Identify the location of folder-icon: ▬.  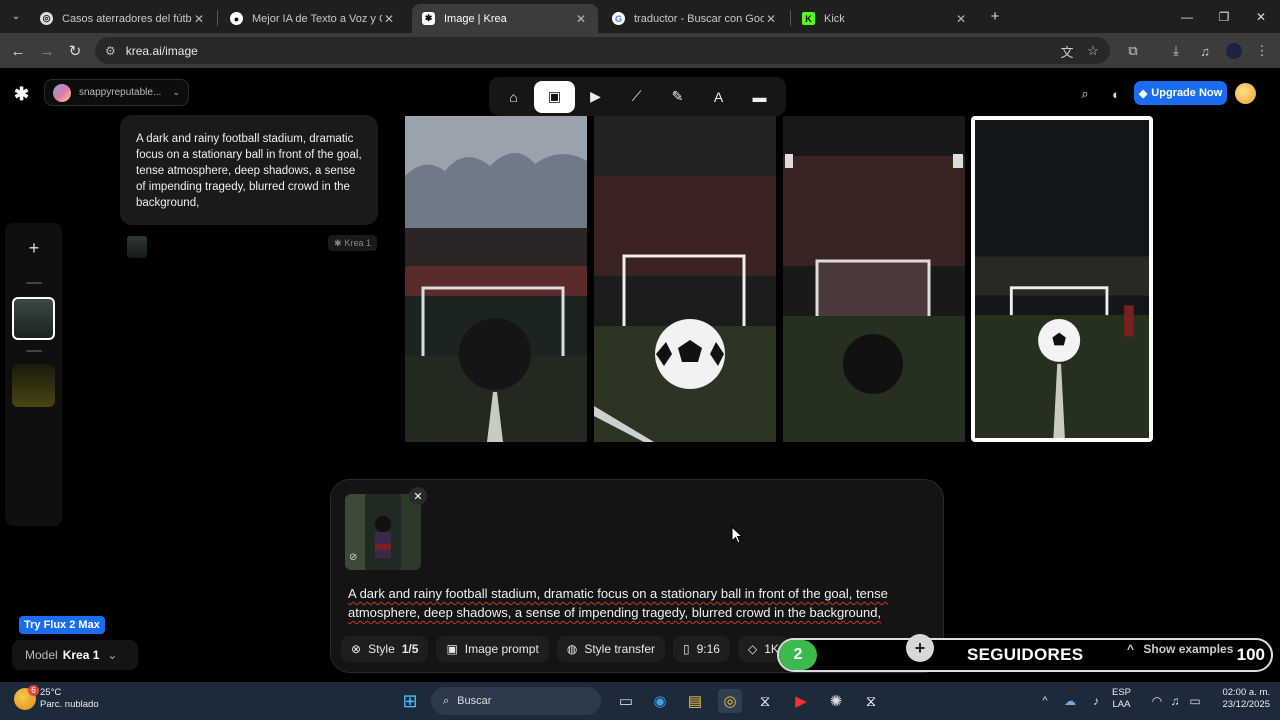
(759, 97).